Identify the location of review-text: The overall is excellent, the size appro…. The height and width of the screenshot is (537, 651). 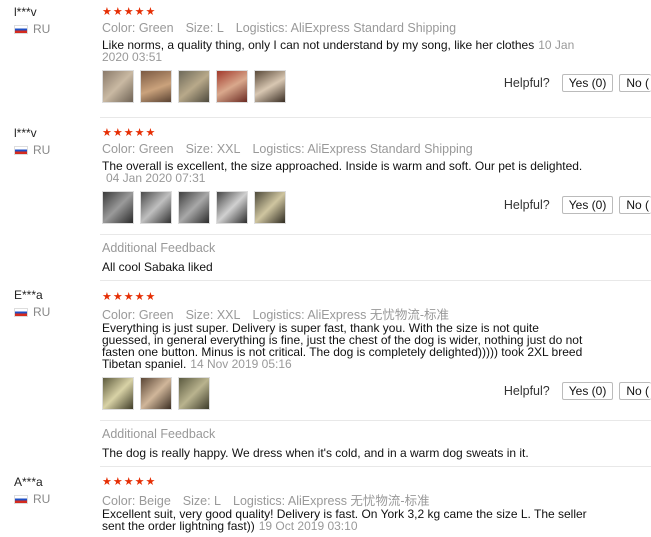
(342, 172).